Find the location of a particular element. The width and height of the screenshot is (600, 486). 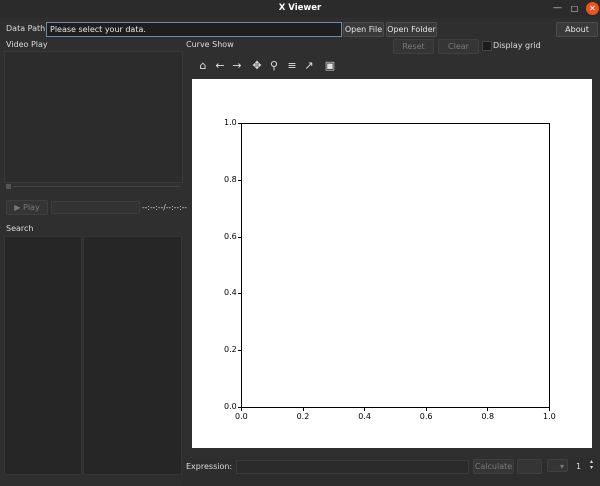

spin-value: 1 is located at coordinates (579, 466).